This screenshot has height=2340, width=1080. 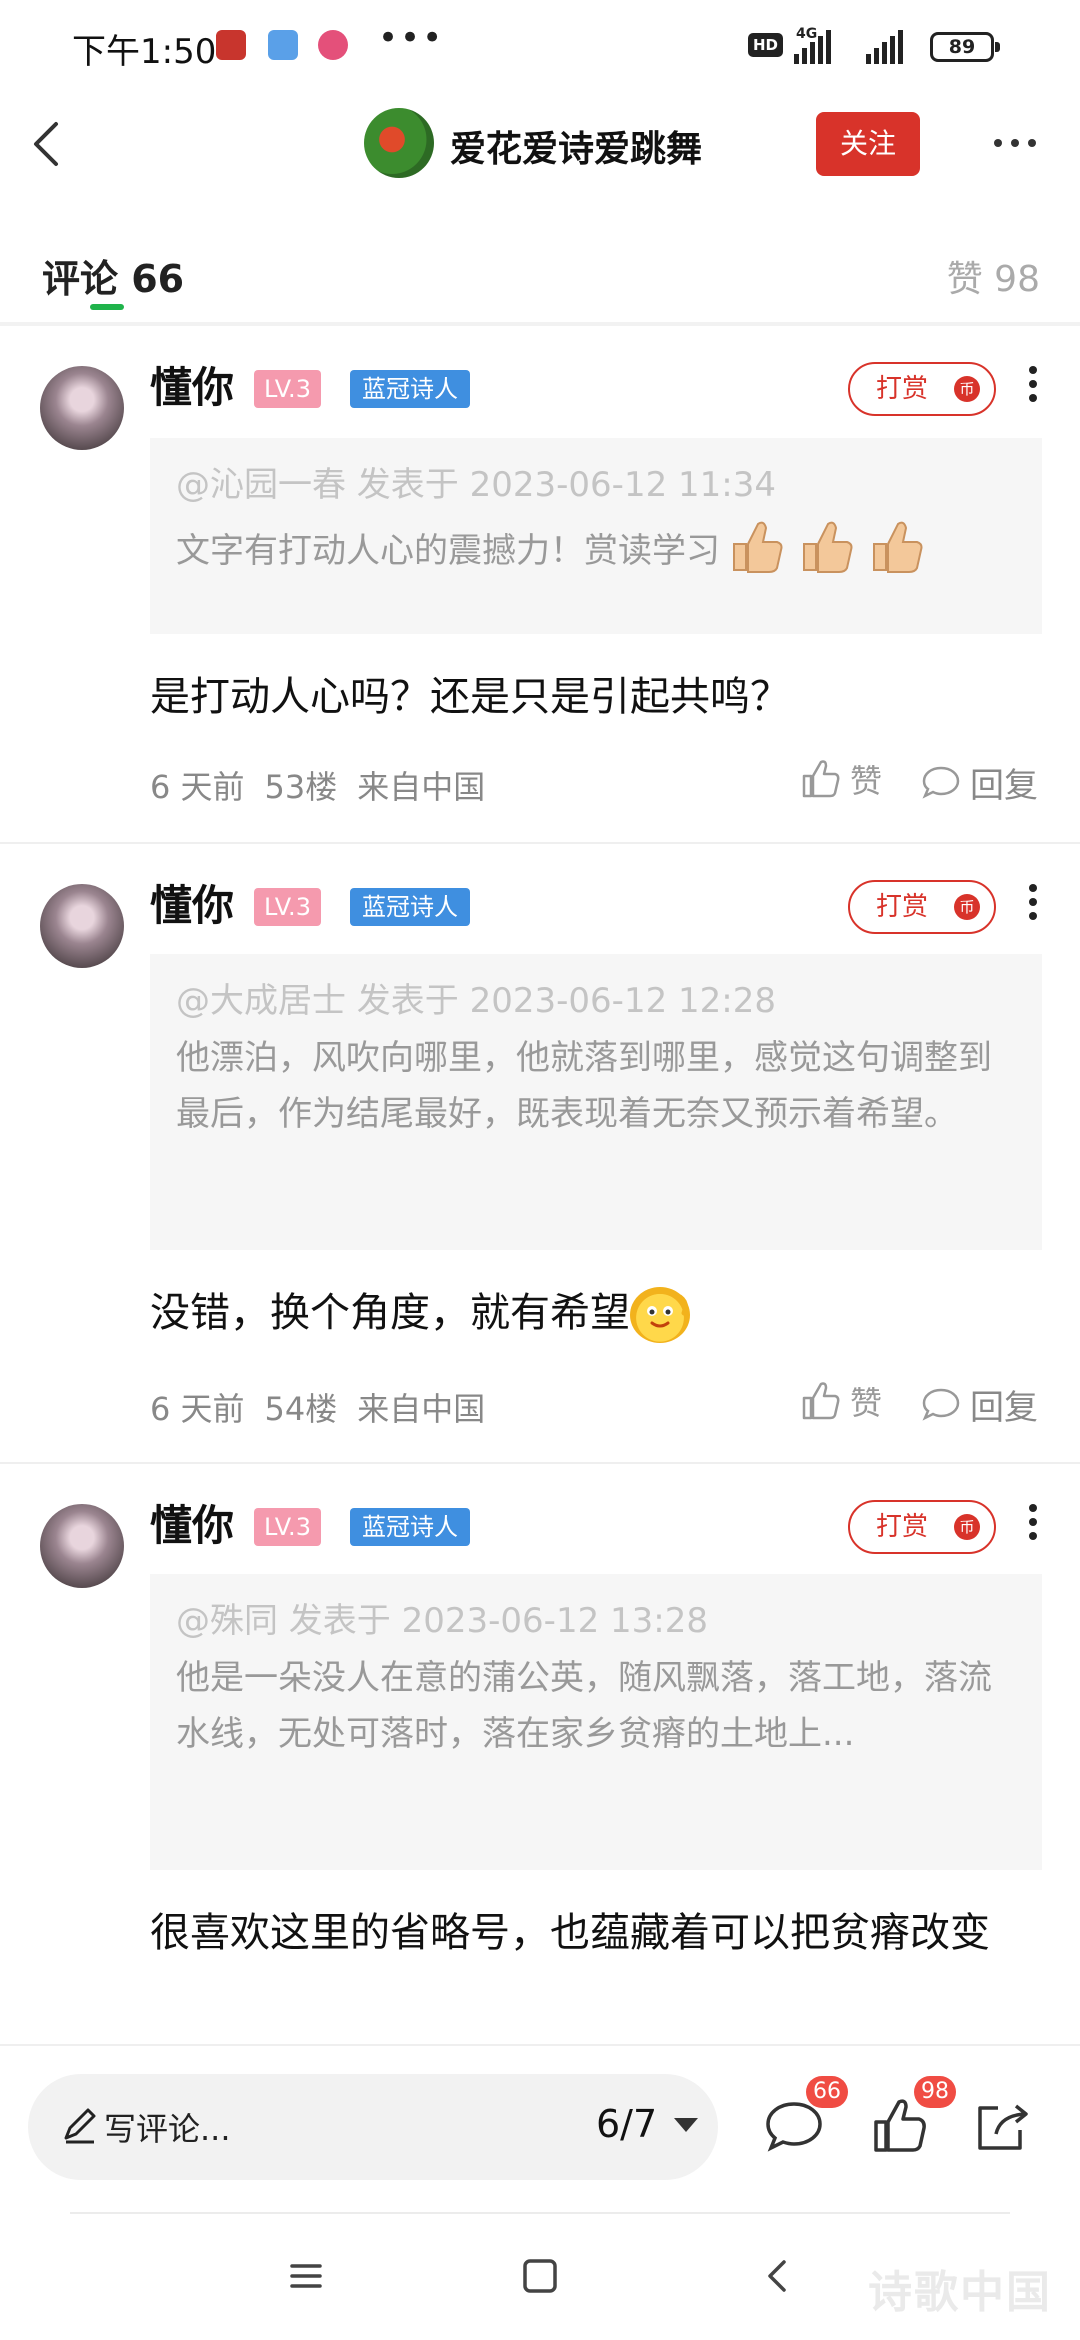 I want to click on smile-emoji-icon, so click(x=660, y=1315).